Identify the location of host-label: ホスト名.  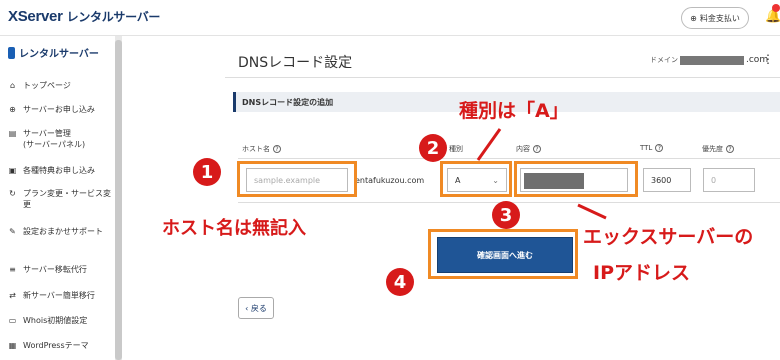
(256, 149).